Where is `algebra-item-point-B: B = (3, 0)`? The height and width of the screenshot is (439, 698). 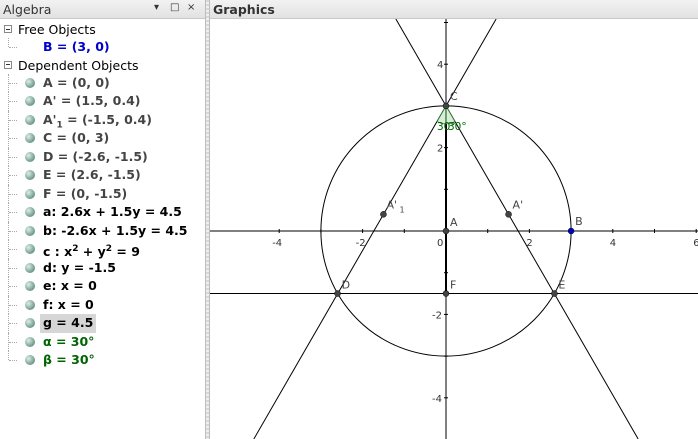
algebra-item-point-B: B = (3, 0) is located at coordinates (102, 47).